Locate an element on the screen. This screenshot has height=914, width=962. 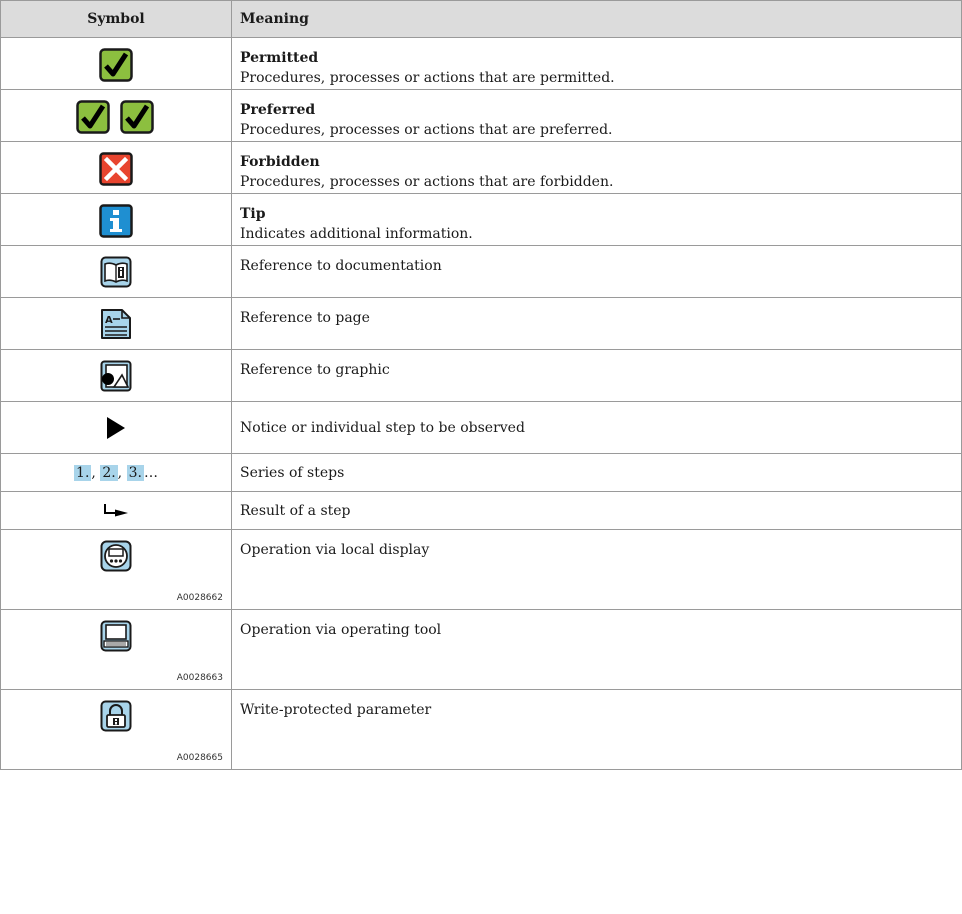
local-display-icon is located at coordinates (116, 556).